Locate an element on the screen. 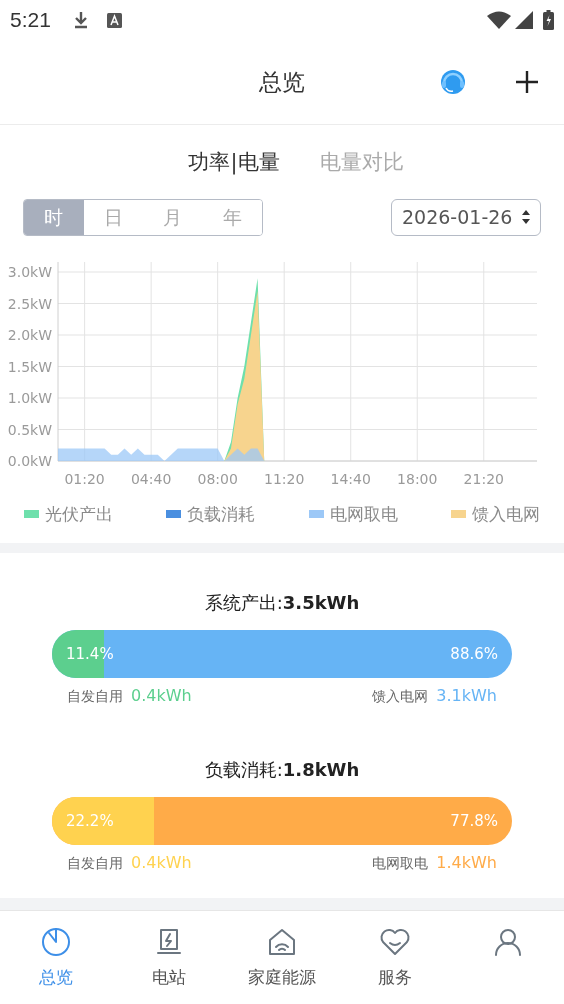 Image resolution: width=564 pixels, height=1004 pixels. view-tab: 功率|电量 is located at coordinates (234, 163).